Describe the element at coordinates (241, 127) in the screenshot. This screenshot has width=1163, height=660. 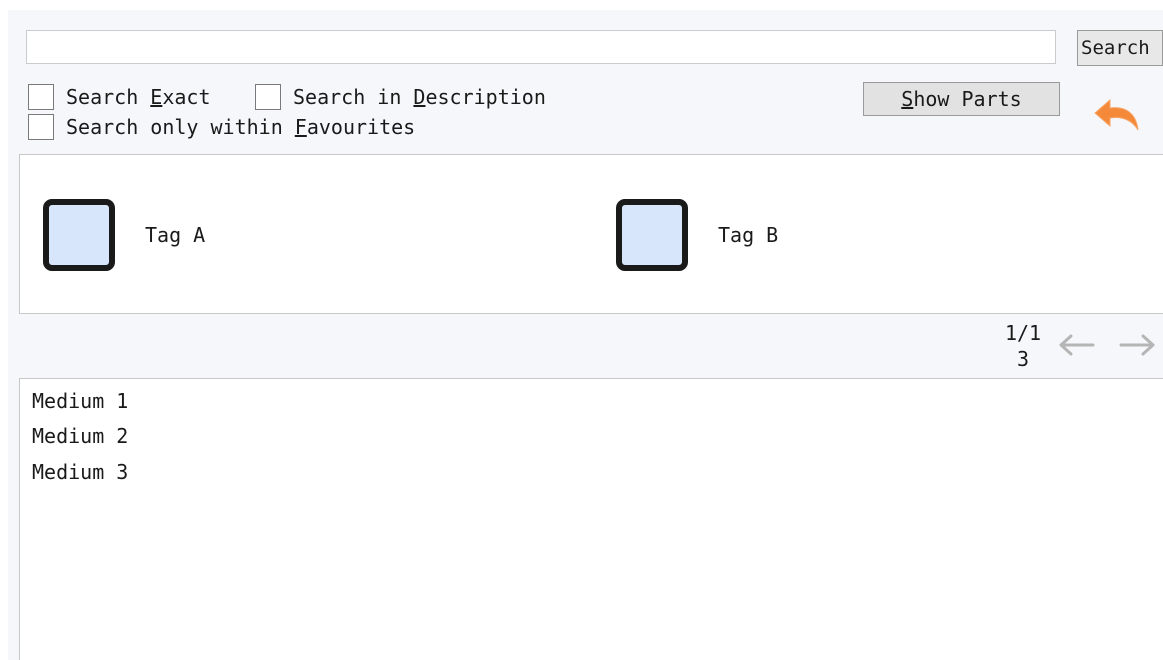
I see `search-favourites-label: Search only within Favourites` at that location.